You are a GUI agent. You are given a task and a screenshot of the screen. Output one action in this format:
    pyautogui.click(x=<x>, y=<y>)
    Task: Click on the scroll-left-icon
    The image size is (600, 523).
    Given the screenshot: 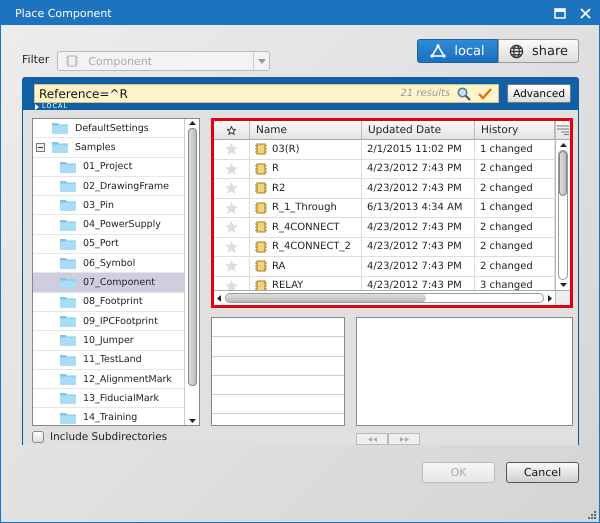 What is the action you would take?
    pyautogui.click(x=219, y=298)
    